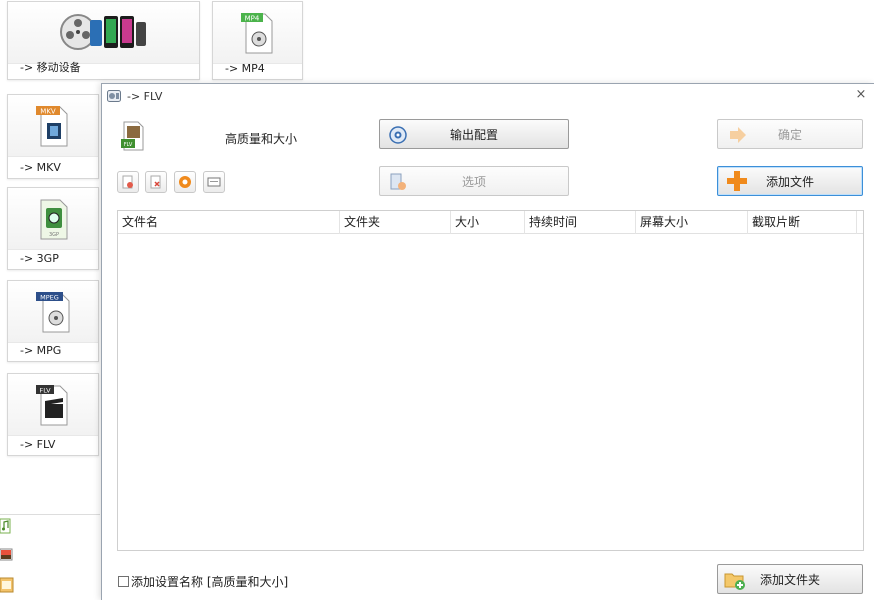  I want to click on confirm-button: 确定, so click(790, 134).